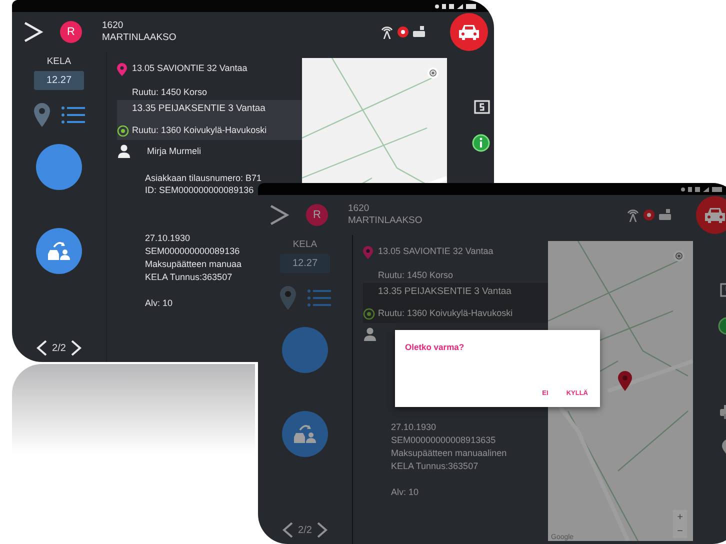 The image size is (726, 544). What do you see at coordinates (76, 348) in the screenshot?
I see `next-page-icon` at bounding box center [76, 348].